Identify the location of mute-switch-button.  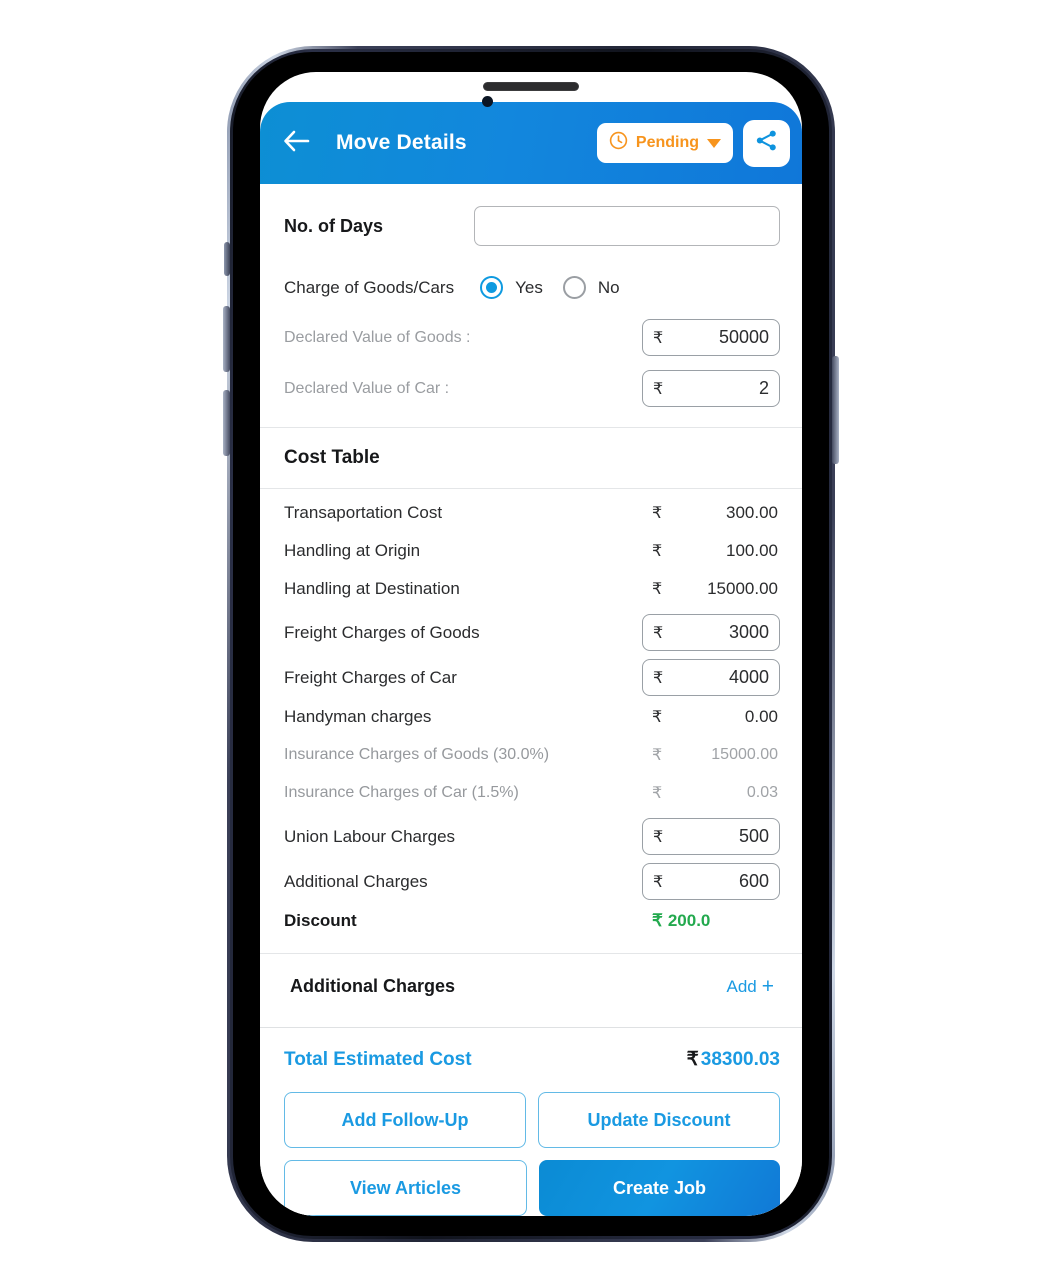
(227, 259).